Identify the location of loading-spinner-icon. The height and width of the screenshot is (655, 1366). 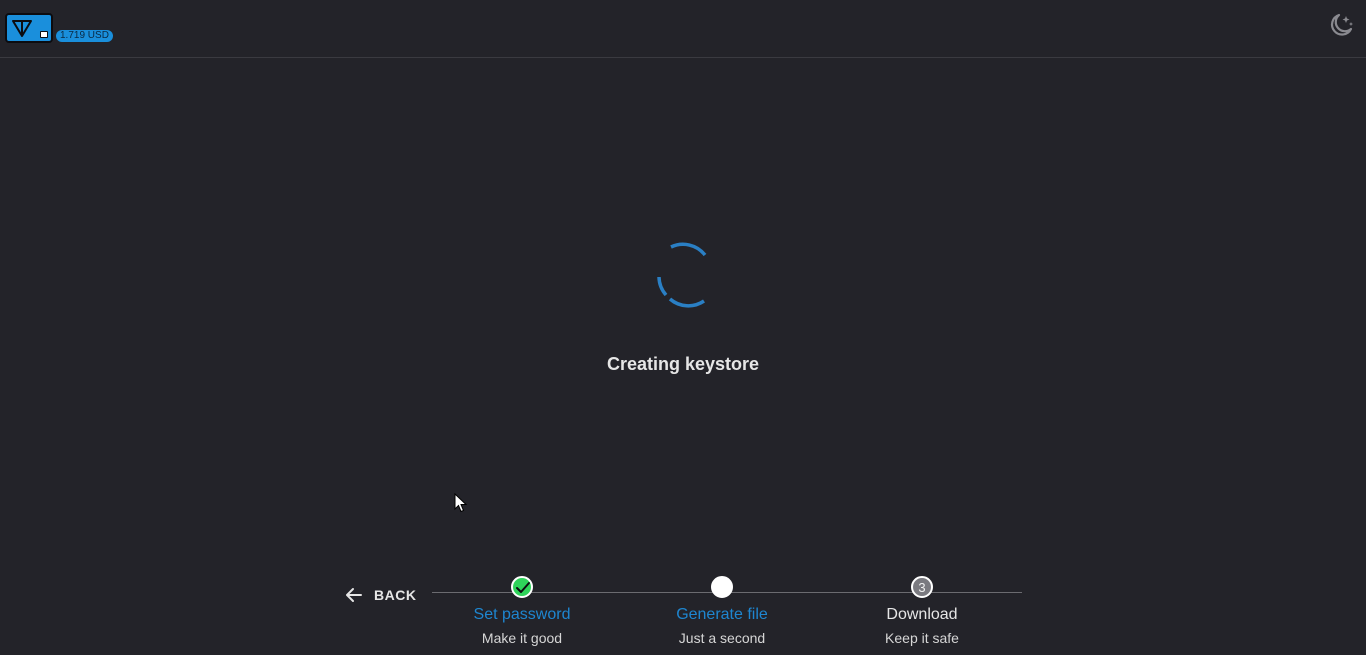
(683, 277).